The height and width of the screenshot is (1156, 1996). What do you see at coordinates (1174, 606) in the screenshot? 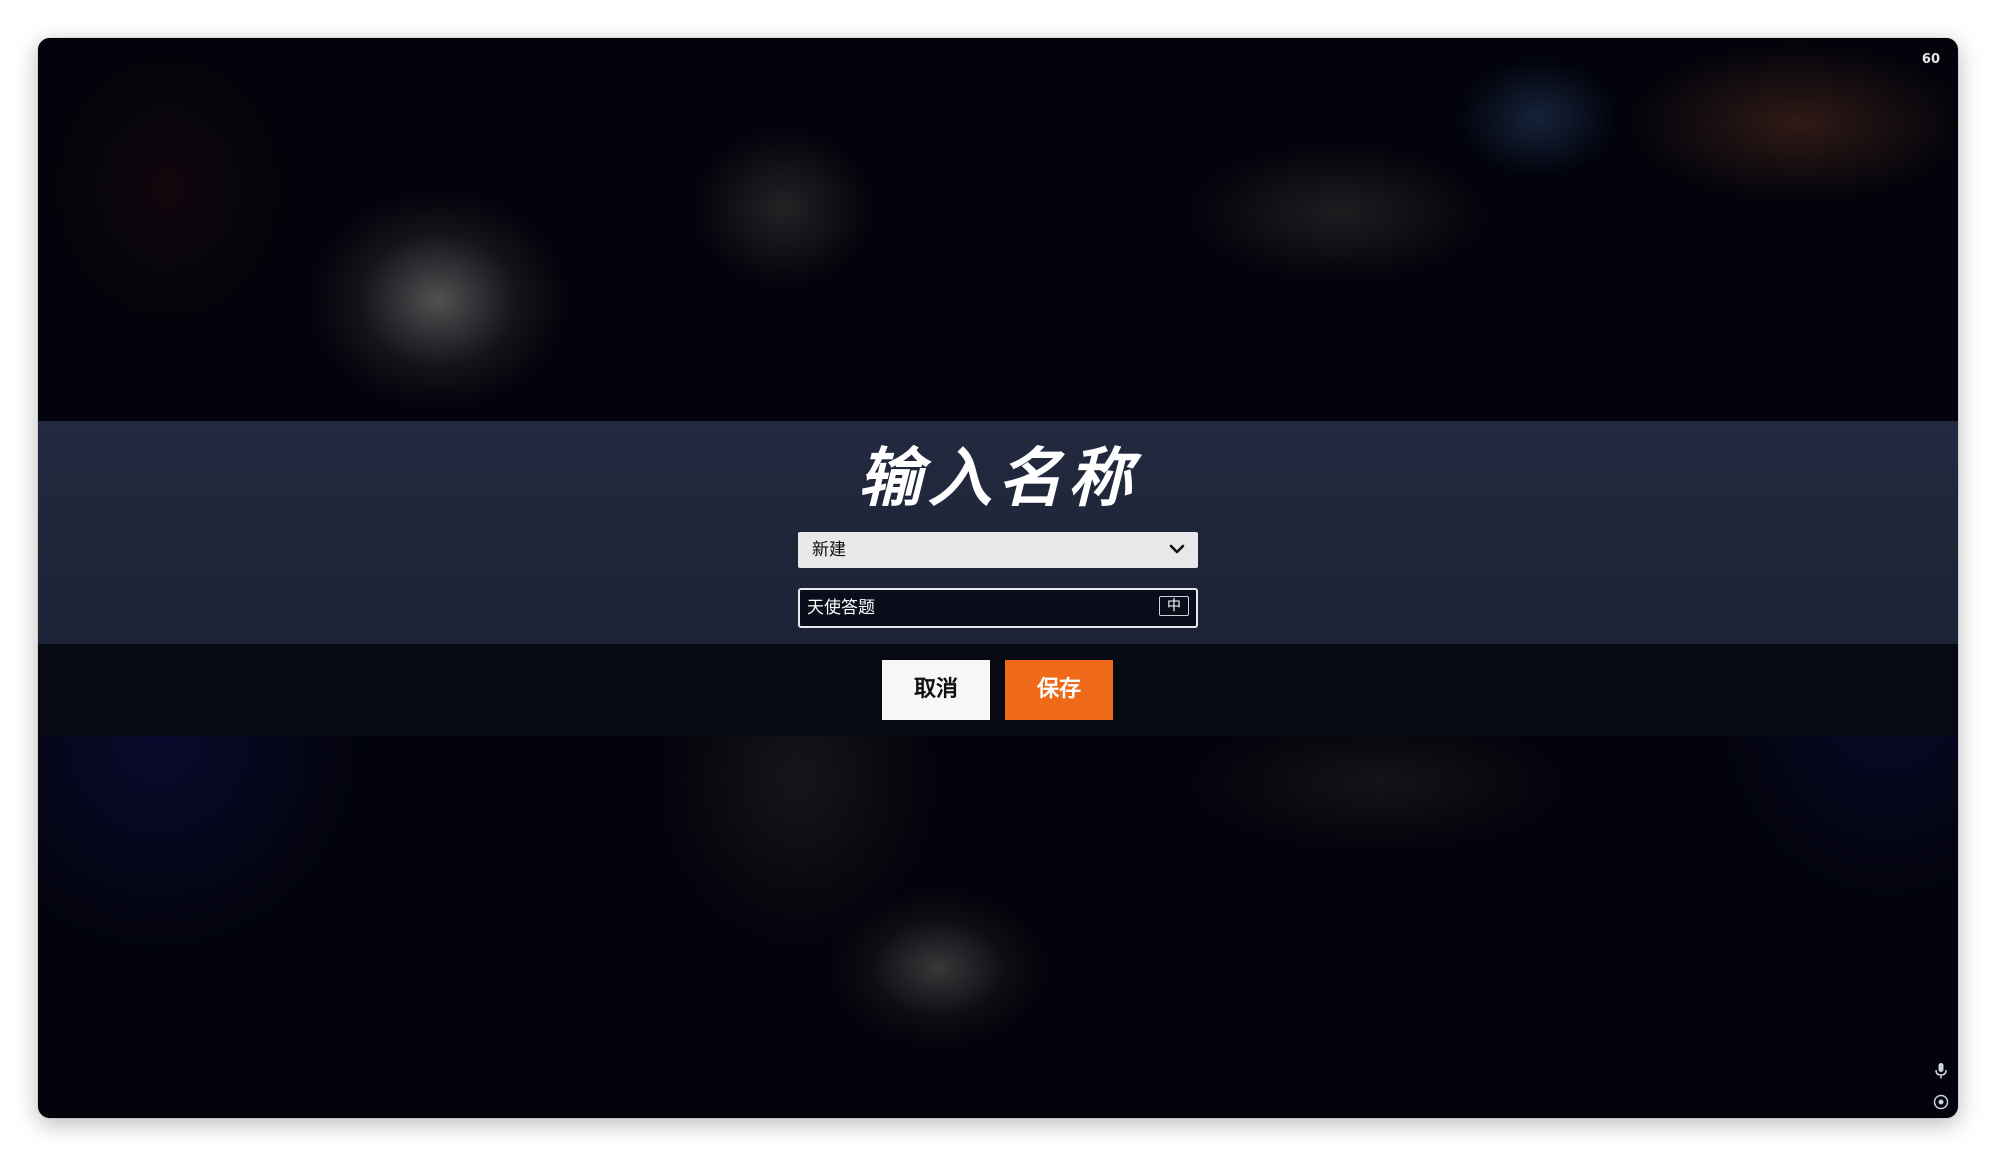
I see `ime-indicator: 中` at bounding box center [1174, 606].